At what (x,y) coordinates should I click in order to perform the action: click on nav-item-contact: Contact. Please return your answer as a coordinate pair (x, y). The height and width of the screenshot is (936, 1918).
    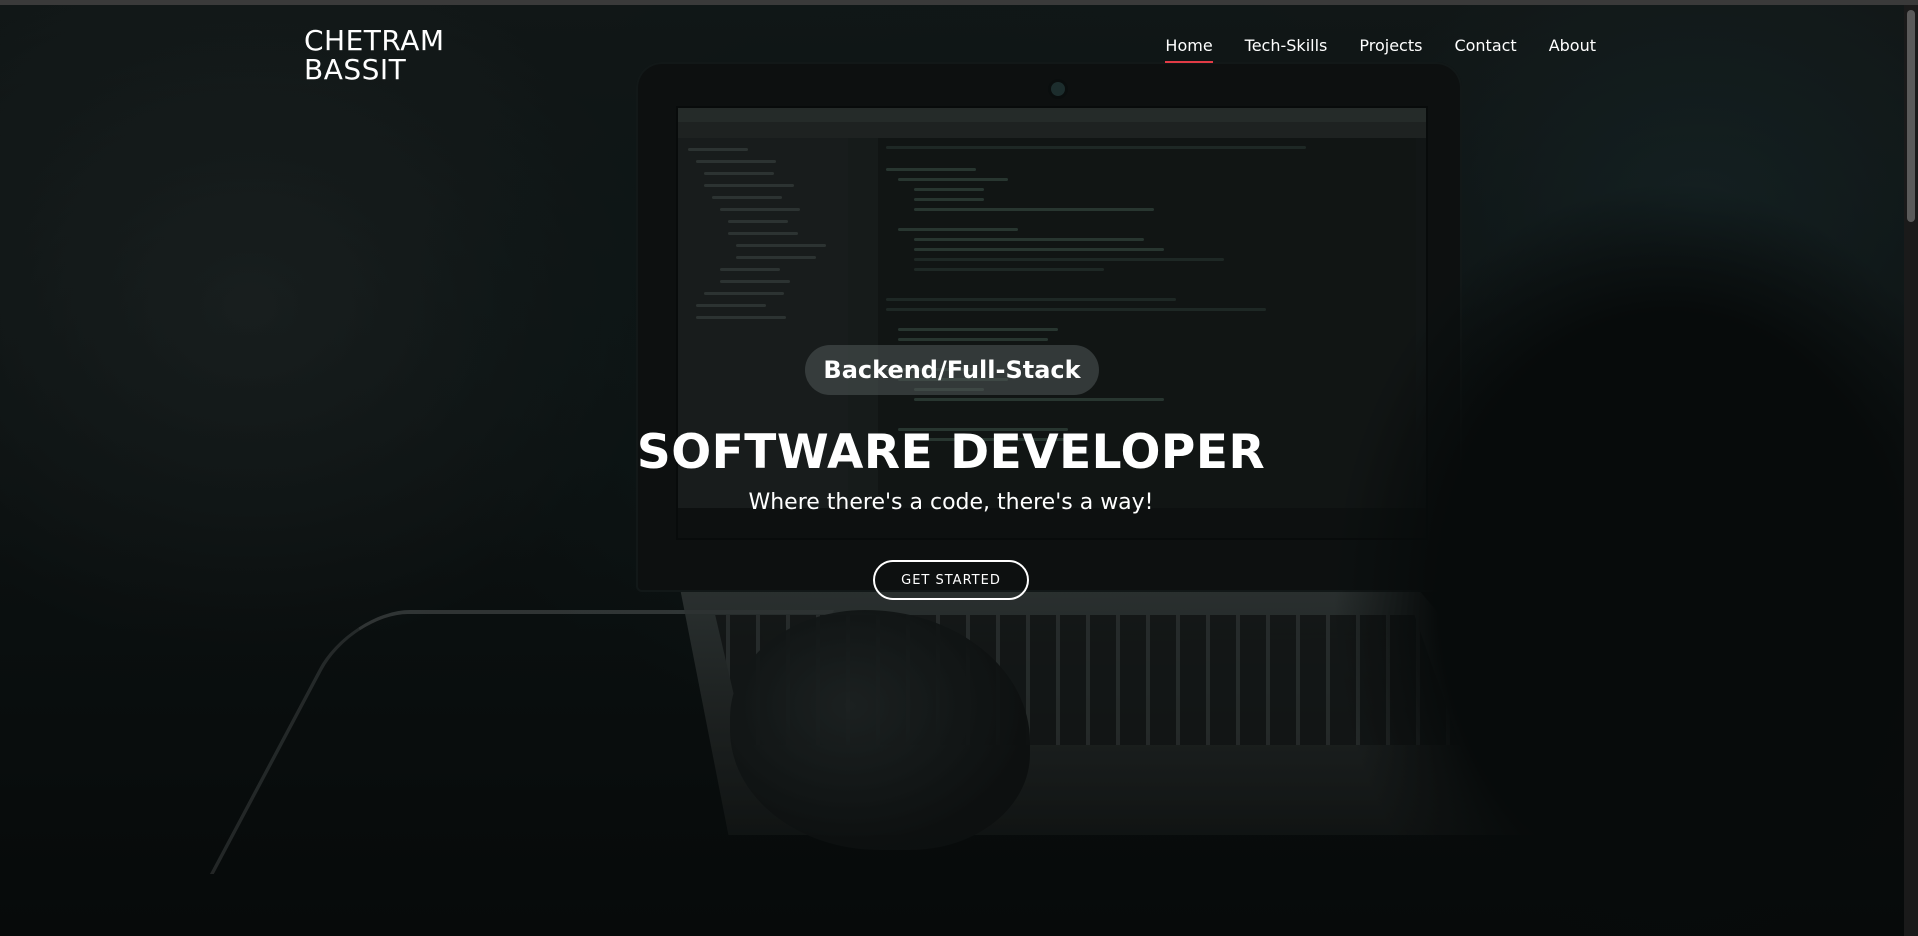
    Looking at the image, I should click on (1485, 49).